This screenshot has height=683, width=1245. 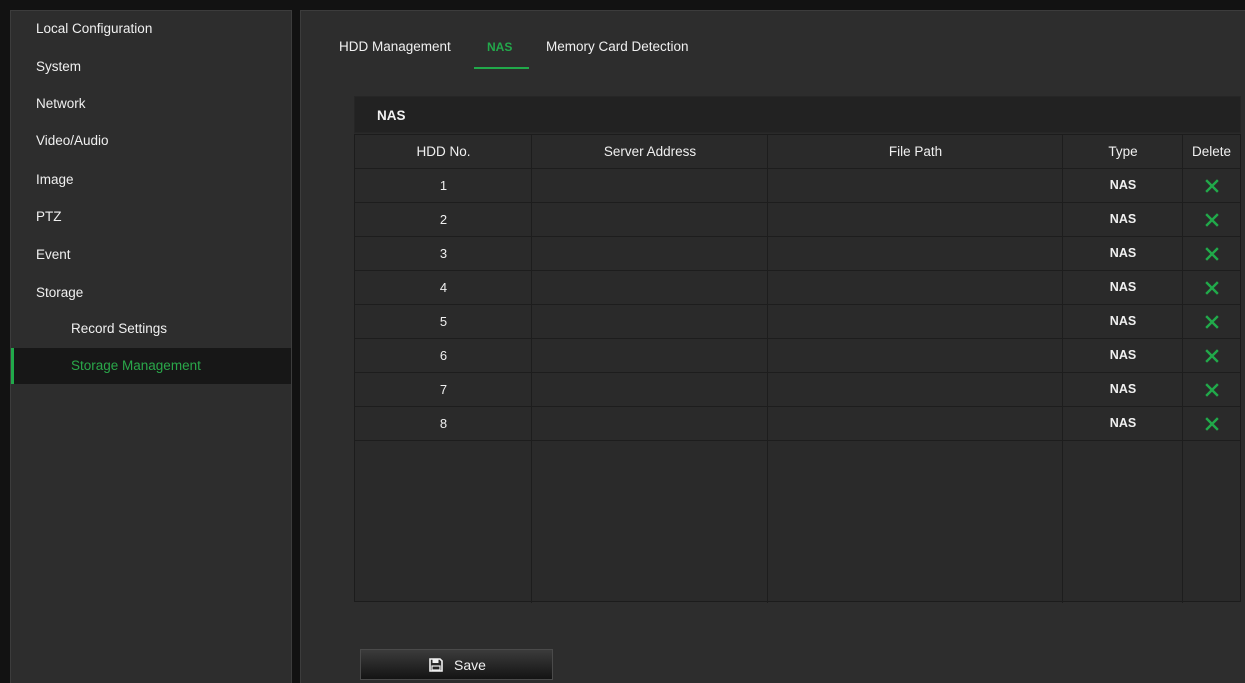 I want to click on sidebar-item-system: System, so click(x=151, y=67).